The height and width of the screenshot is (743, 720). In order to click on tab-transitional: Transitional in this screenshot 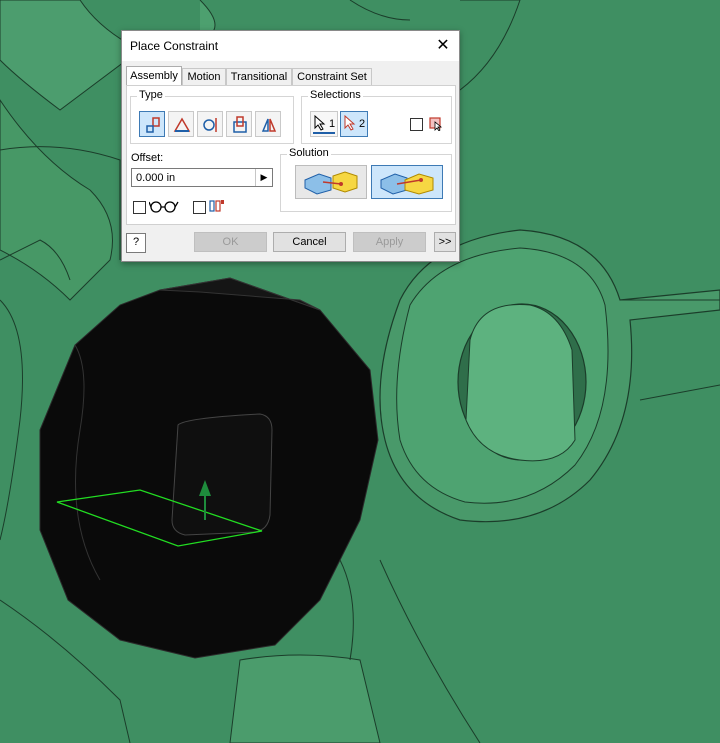, I will do `click(259, 77)`.